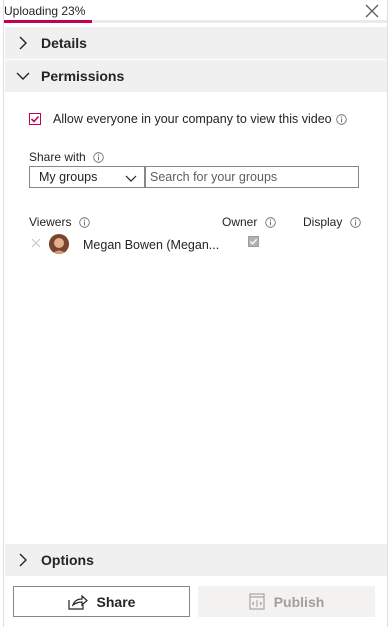 The width and height of the screenshot is (392, 631). I want to click on upload-progress-track, so click(195, 21).